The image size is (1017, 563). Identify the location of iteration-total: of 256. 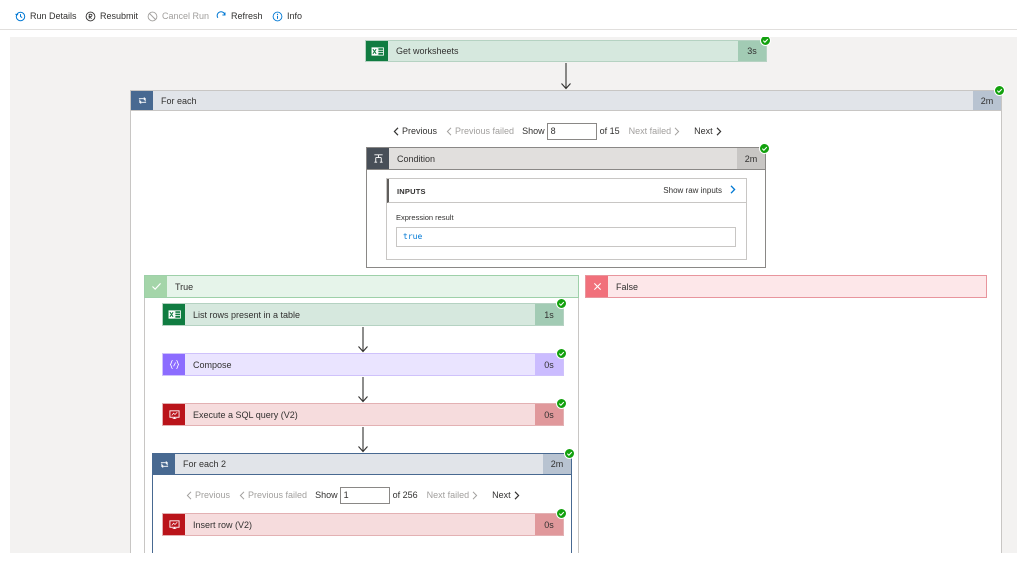
(405, 495).